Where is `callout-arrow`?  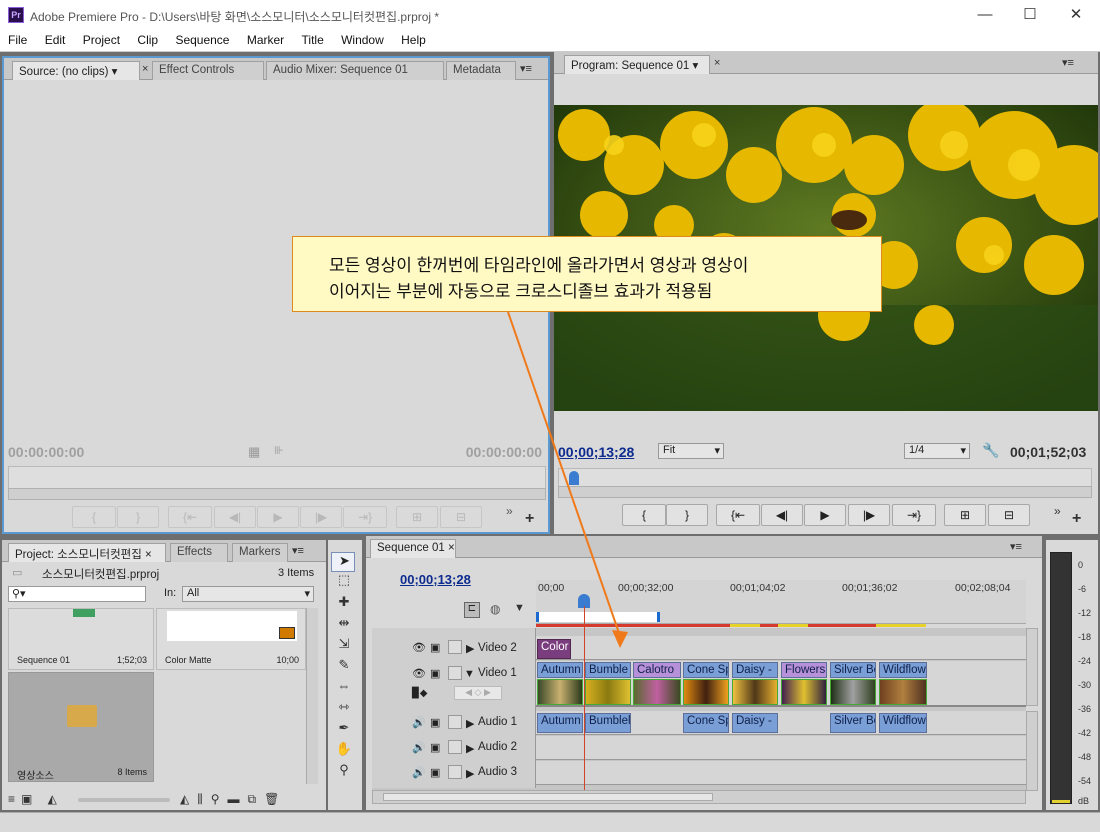 callout-arrow is located at coordinates (567, 479).